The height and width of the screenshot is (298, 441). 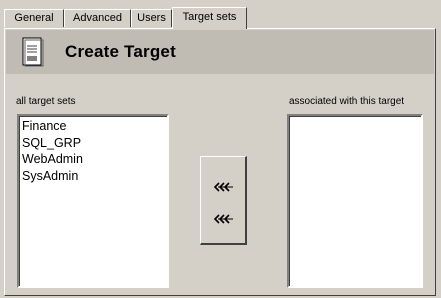 I want to click on move-buttons-group, so click(x=223, y=200).